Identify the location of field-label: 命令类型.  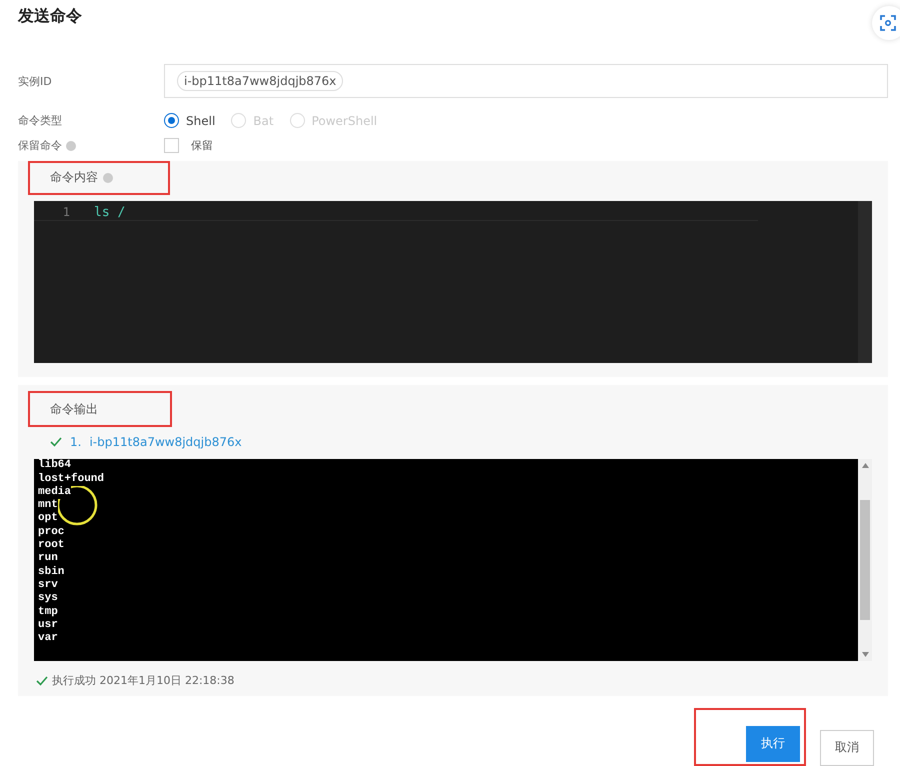
(40, 120).